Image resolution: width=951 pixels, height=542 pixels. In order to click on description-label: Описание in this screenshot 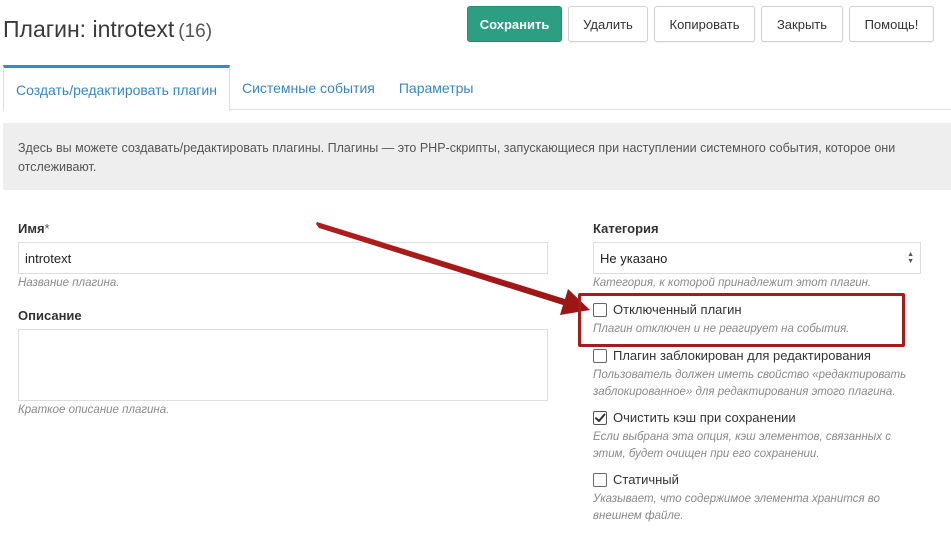, I will do `click(50, 315)`.